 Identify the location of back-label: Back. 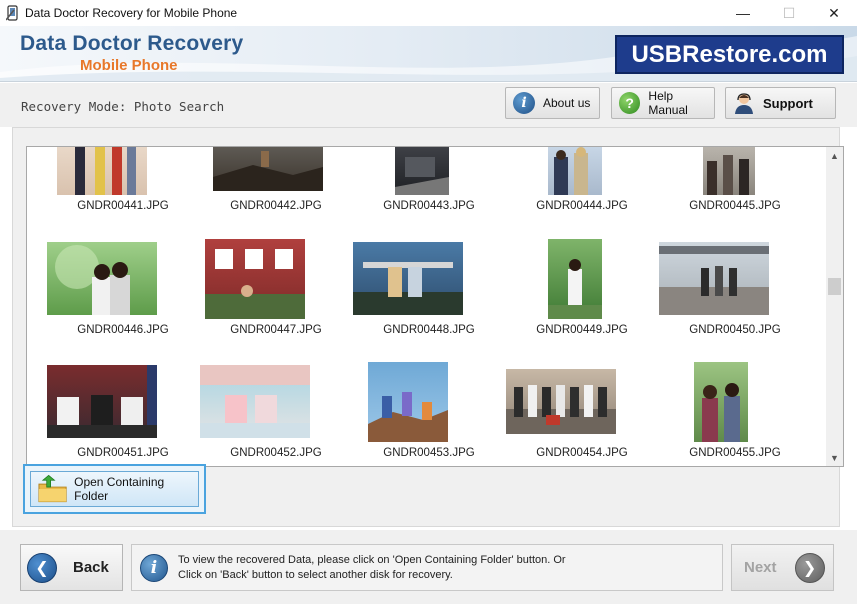
(91, 567).